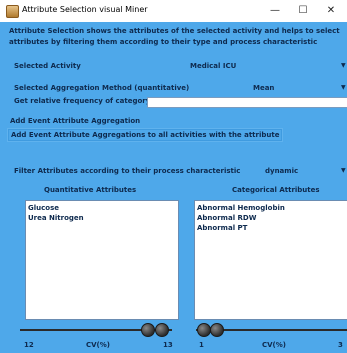 The height and width of the screenshot is (353, 347). What do you see at coordinates (276, 190) in the screenshot?
I see `categorical-title: Categorical Attributes` at bounding box center [276, 190].